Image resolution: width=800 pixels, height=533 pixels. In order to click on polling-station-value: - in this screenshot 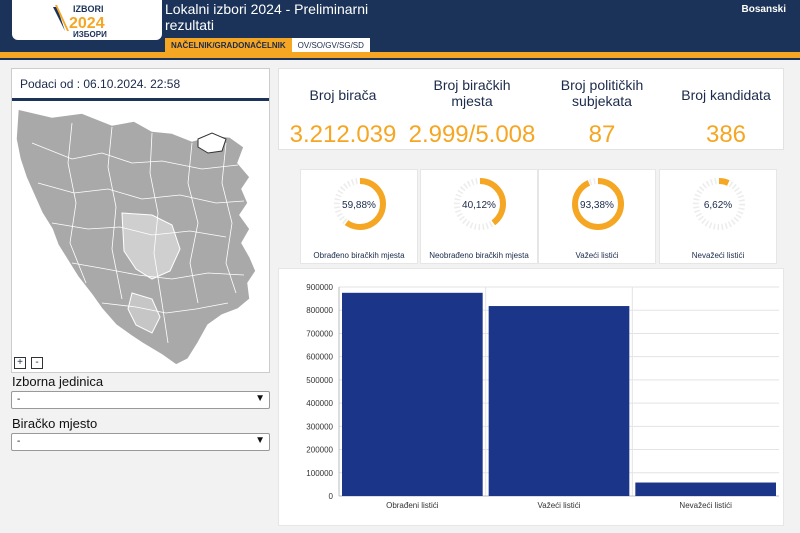, I will do `click(19, 441)`.